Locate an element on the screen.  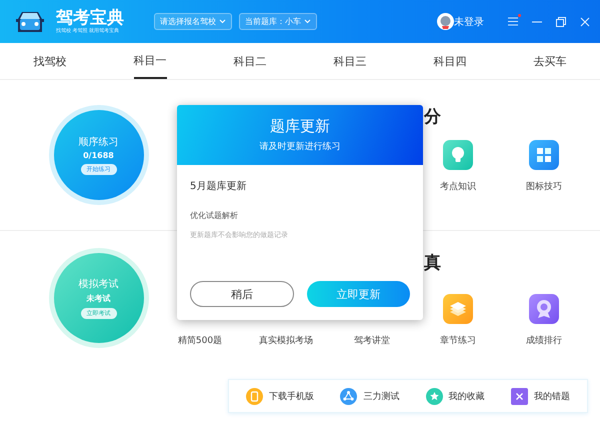
circle-subtitle: 未考试 is located at coordinates (98, 298).